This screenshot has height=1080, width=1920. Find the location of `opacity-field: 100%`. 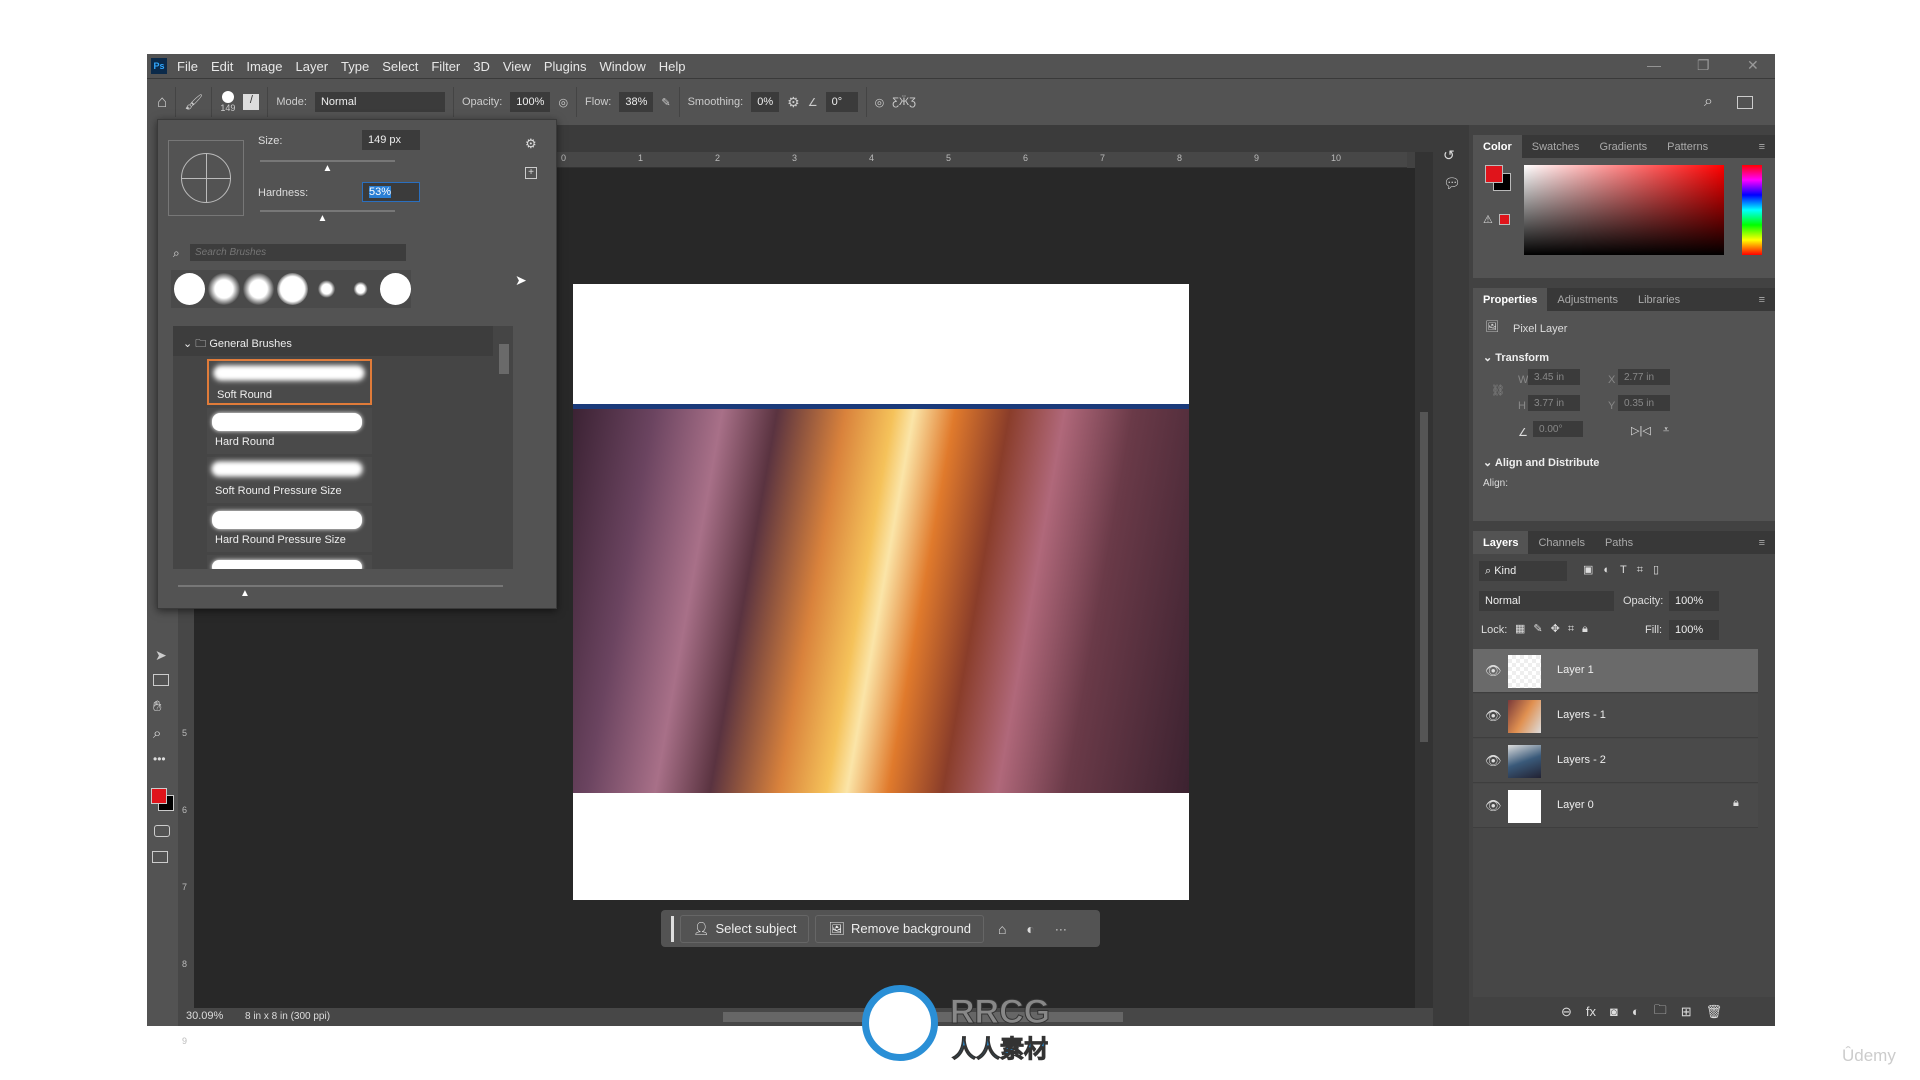

opacity-field: 100% is located at coordinates (530, 102).